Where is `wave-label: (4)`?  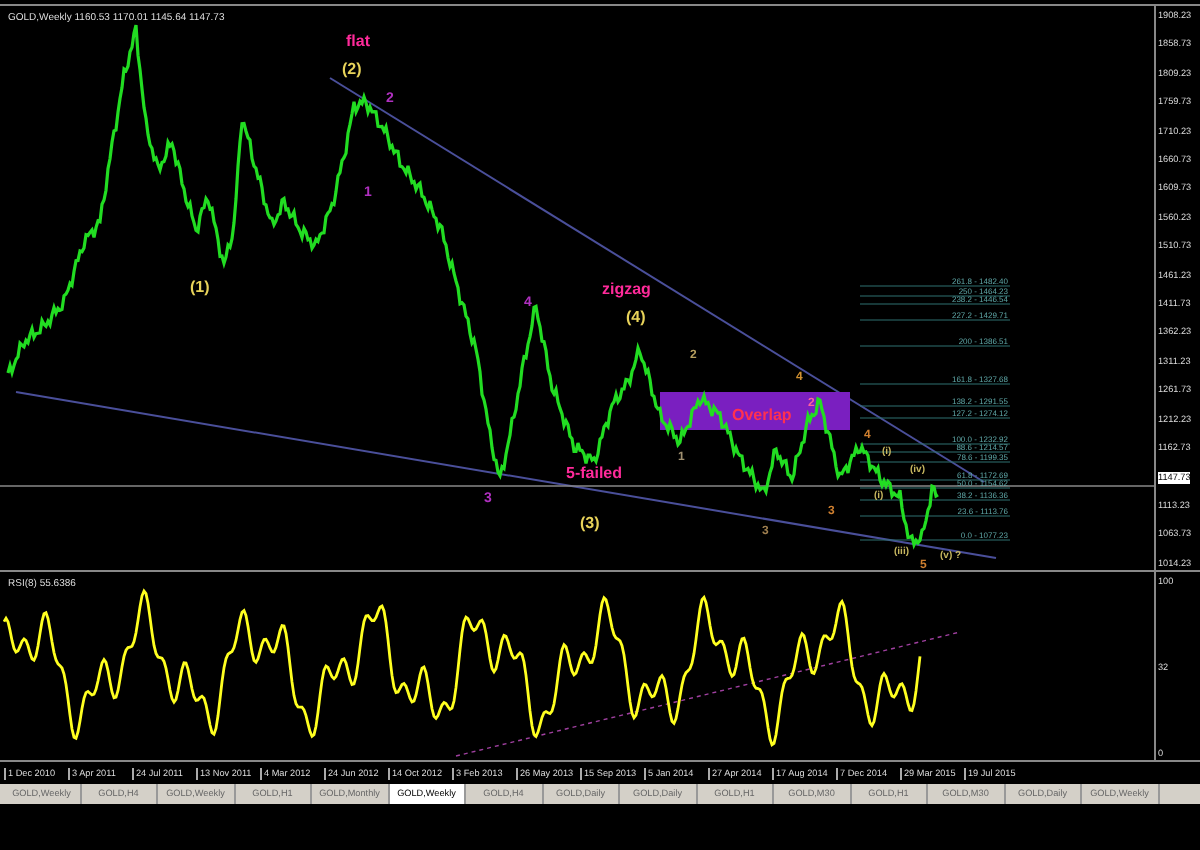
wave-label: (4) is located at coordinates (636, 318).